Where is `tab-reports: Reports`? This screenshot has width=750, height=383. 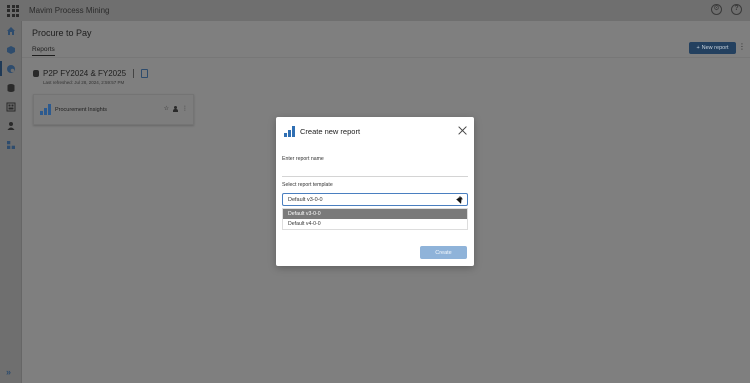 tab-reports: Reports is located at coordinates (43, 51).